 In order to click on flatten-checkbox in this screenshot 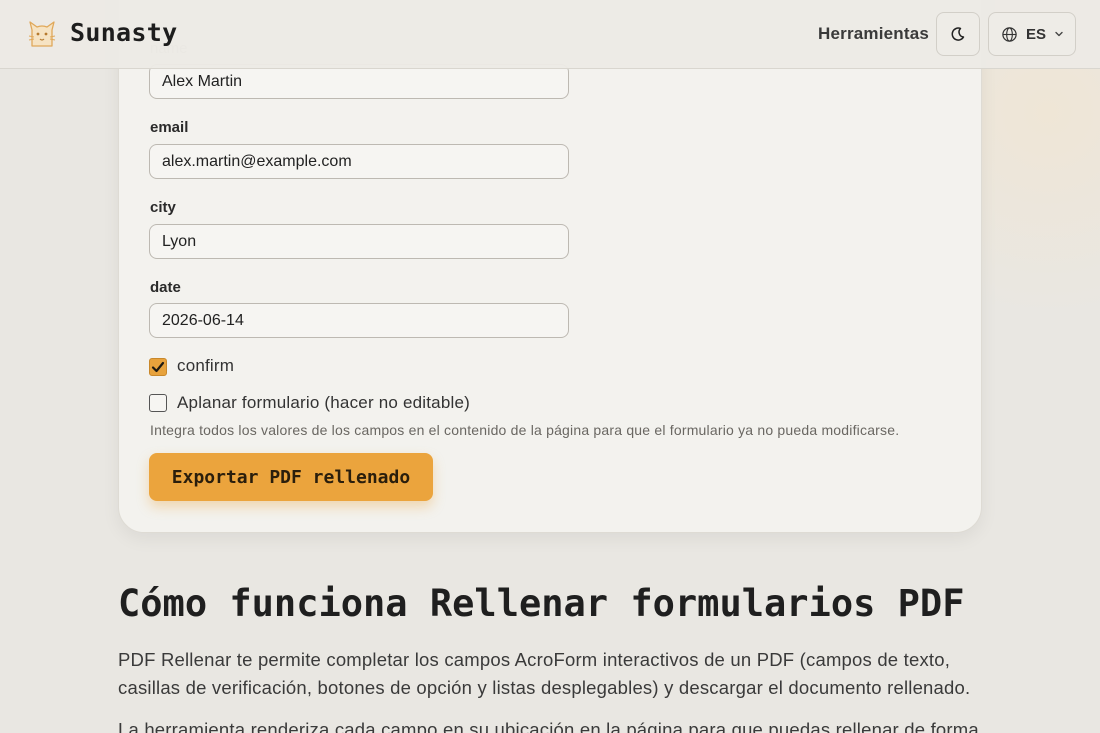, I will do `click(158, 403)`.